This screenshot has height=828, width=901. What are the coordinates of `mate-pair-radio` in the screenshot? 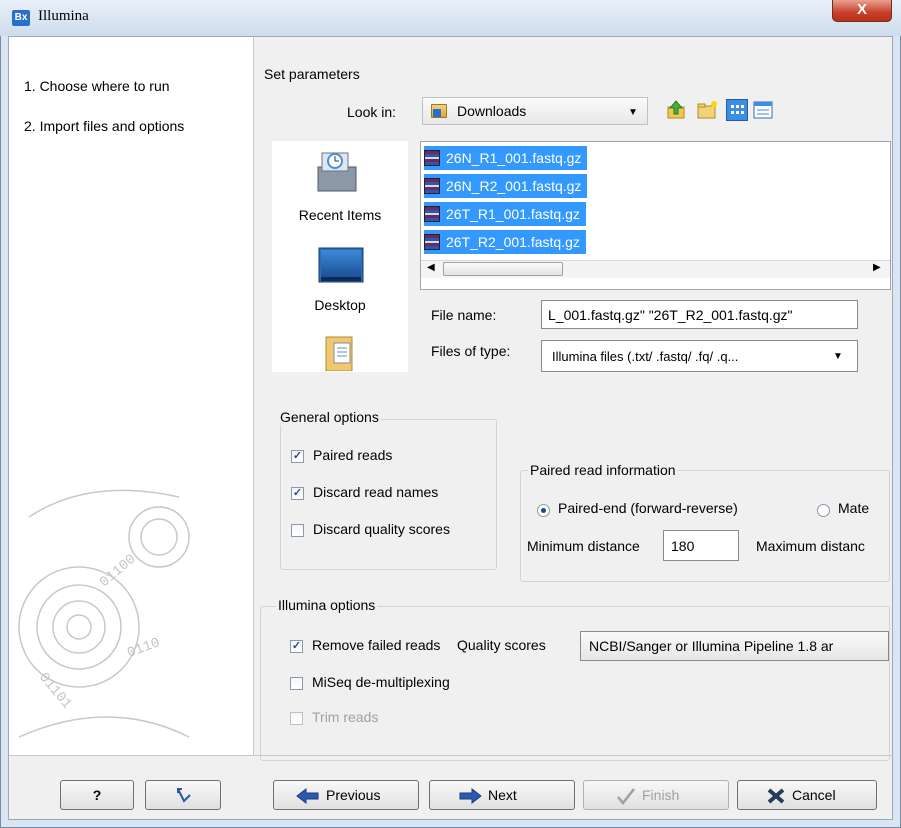 It's located at (823, 510).